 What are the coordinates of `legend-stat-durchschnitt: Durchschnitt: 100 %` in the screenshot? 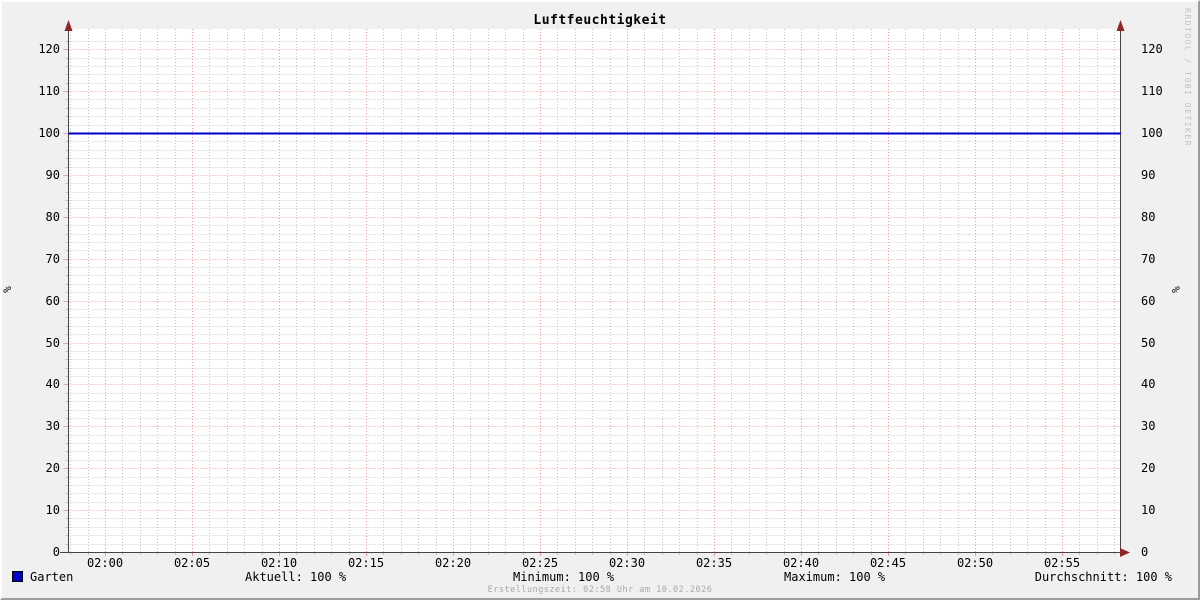 It's located at (1103, 577).